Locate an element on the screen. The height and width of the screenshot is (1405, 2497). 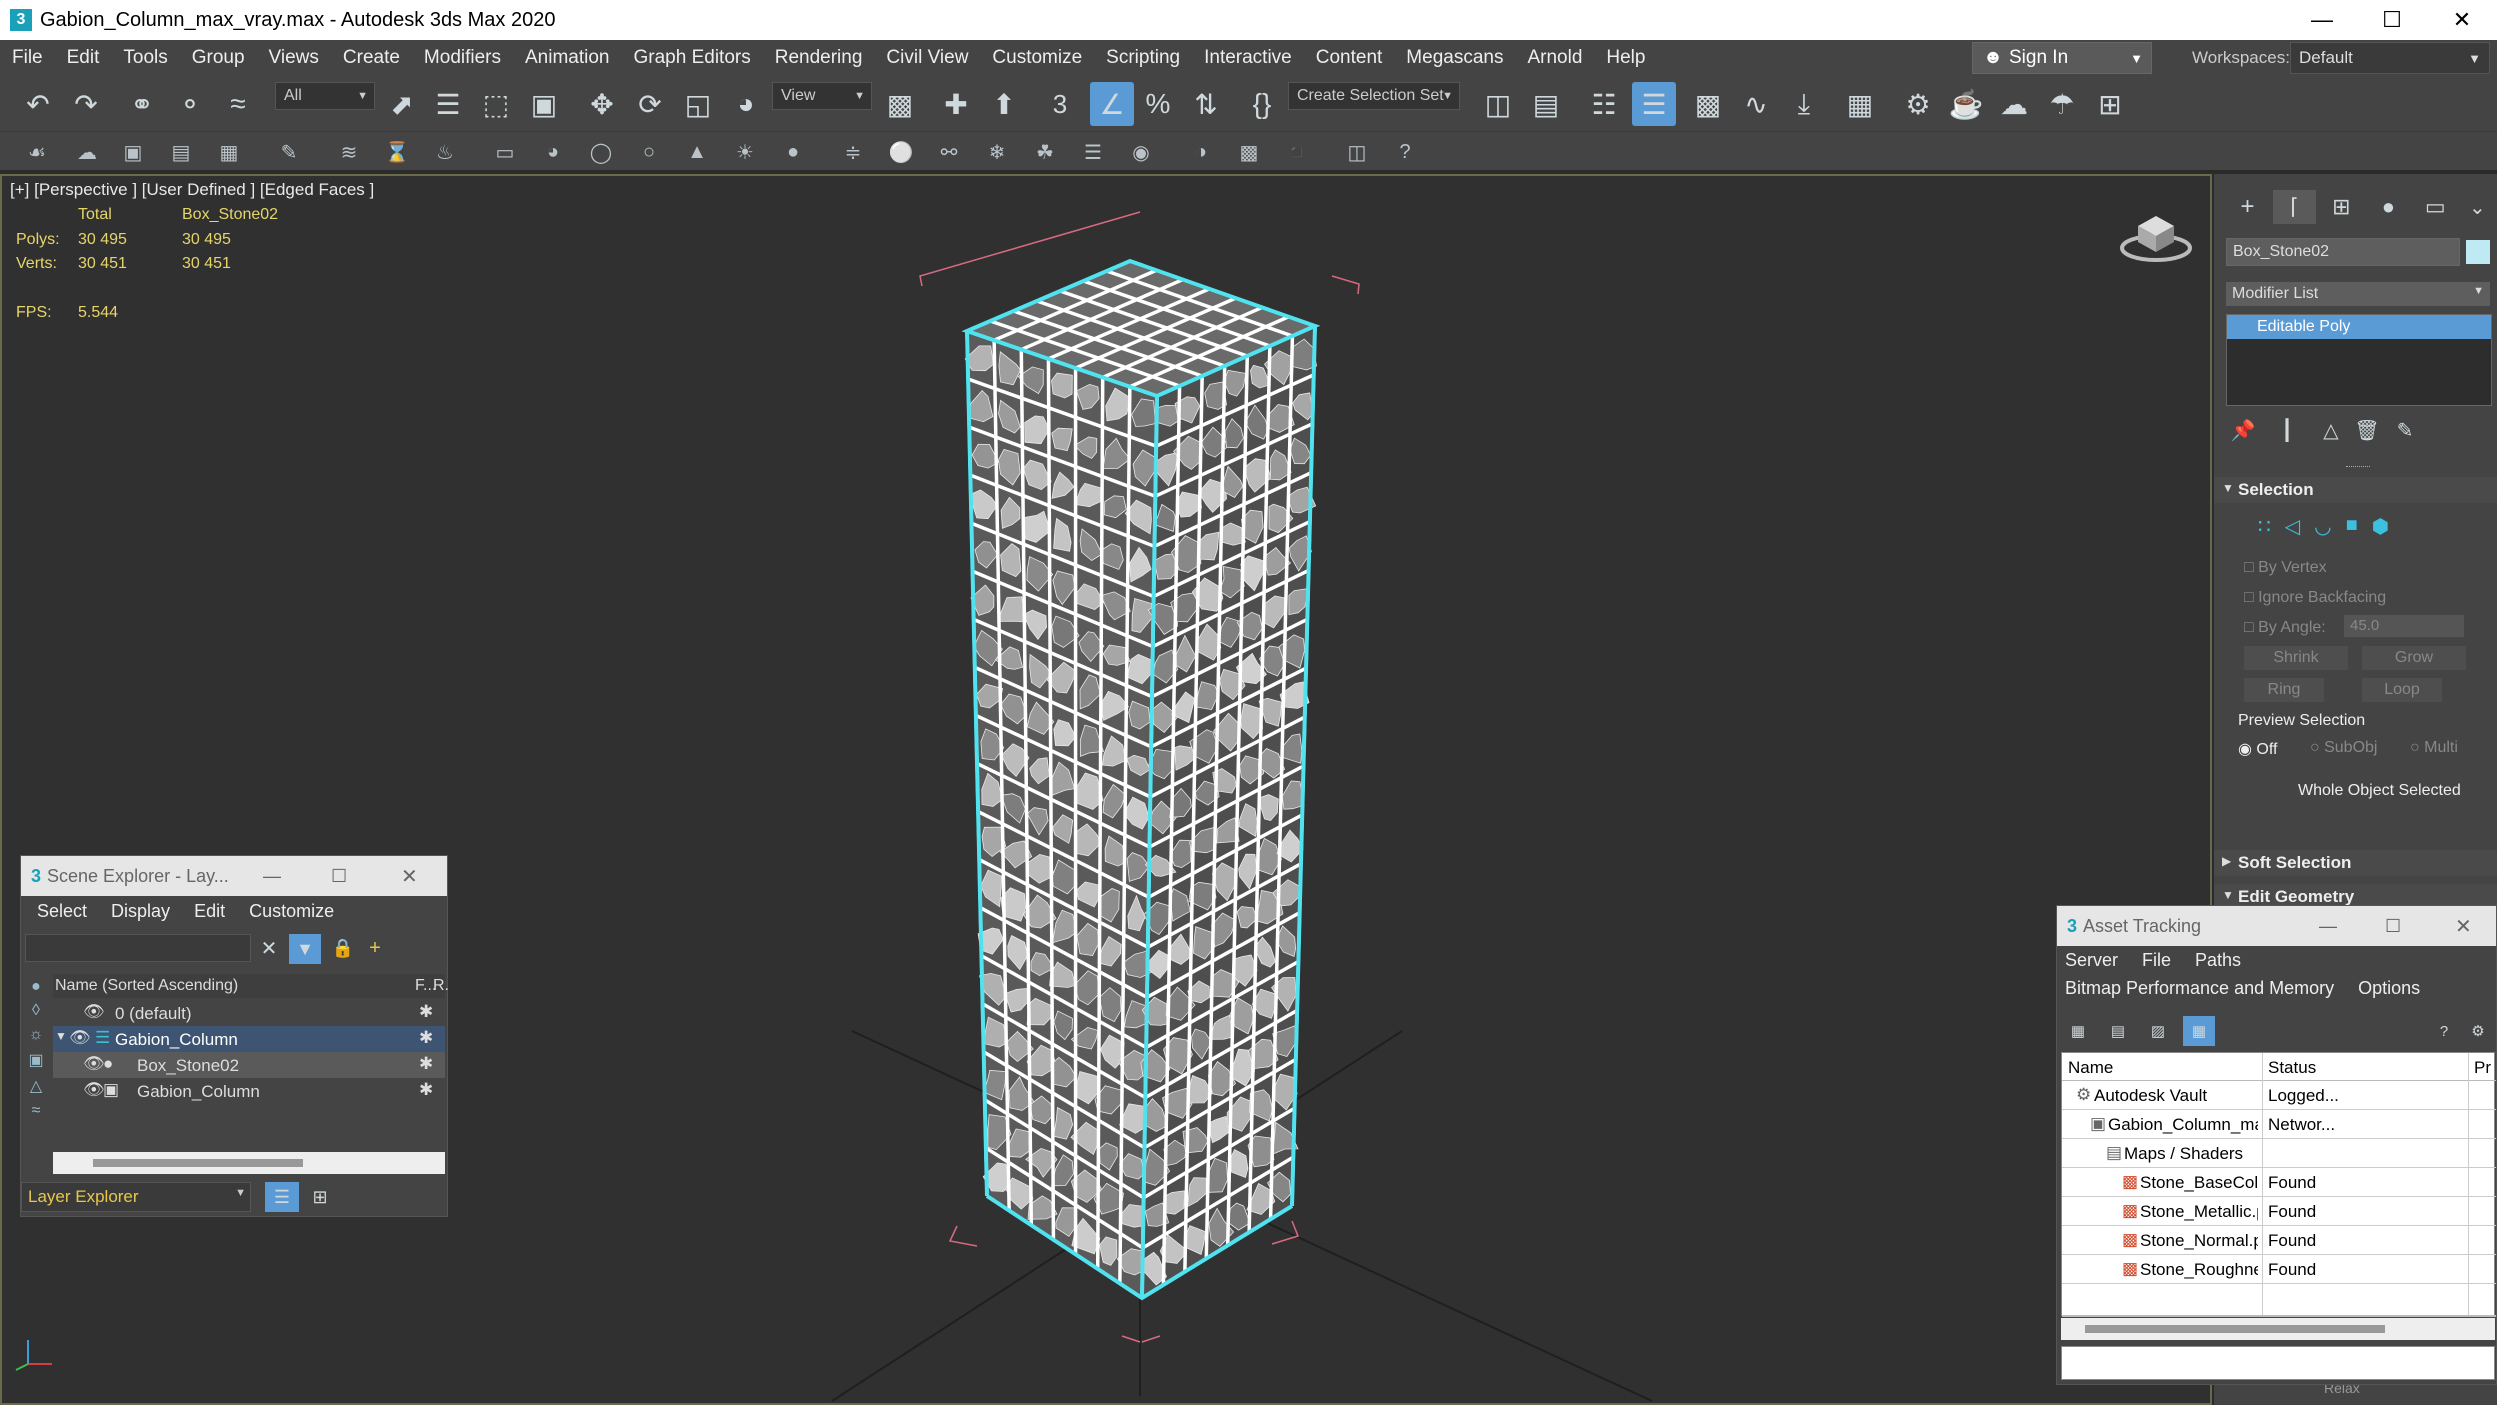
percent-snap-icon: % is located at coordinates (1158, 104).